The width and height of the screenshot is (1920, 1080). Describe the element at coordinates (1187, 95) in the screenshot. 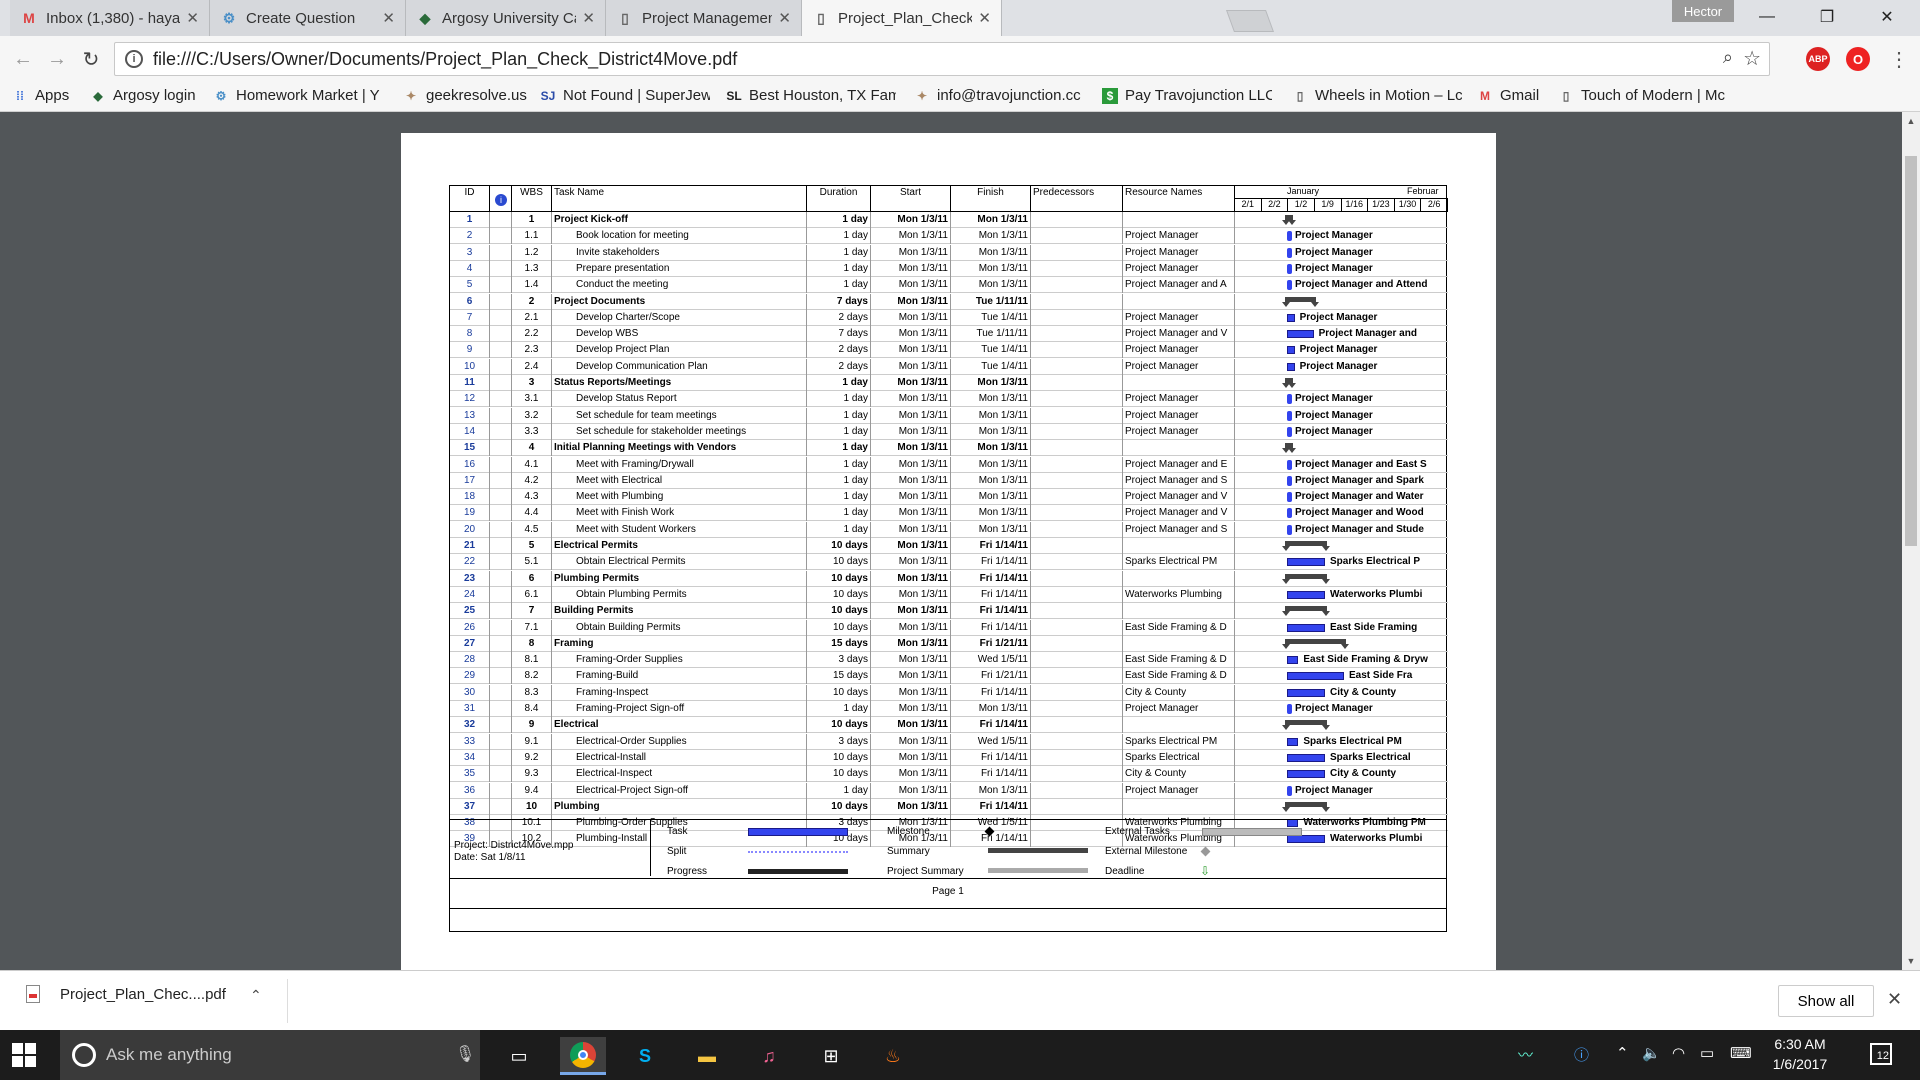

I see `bookmark-pay-travojunction: $ Pay Travojunction LLC` at that location.